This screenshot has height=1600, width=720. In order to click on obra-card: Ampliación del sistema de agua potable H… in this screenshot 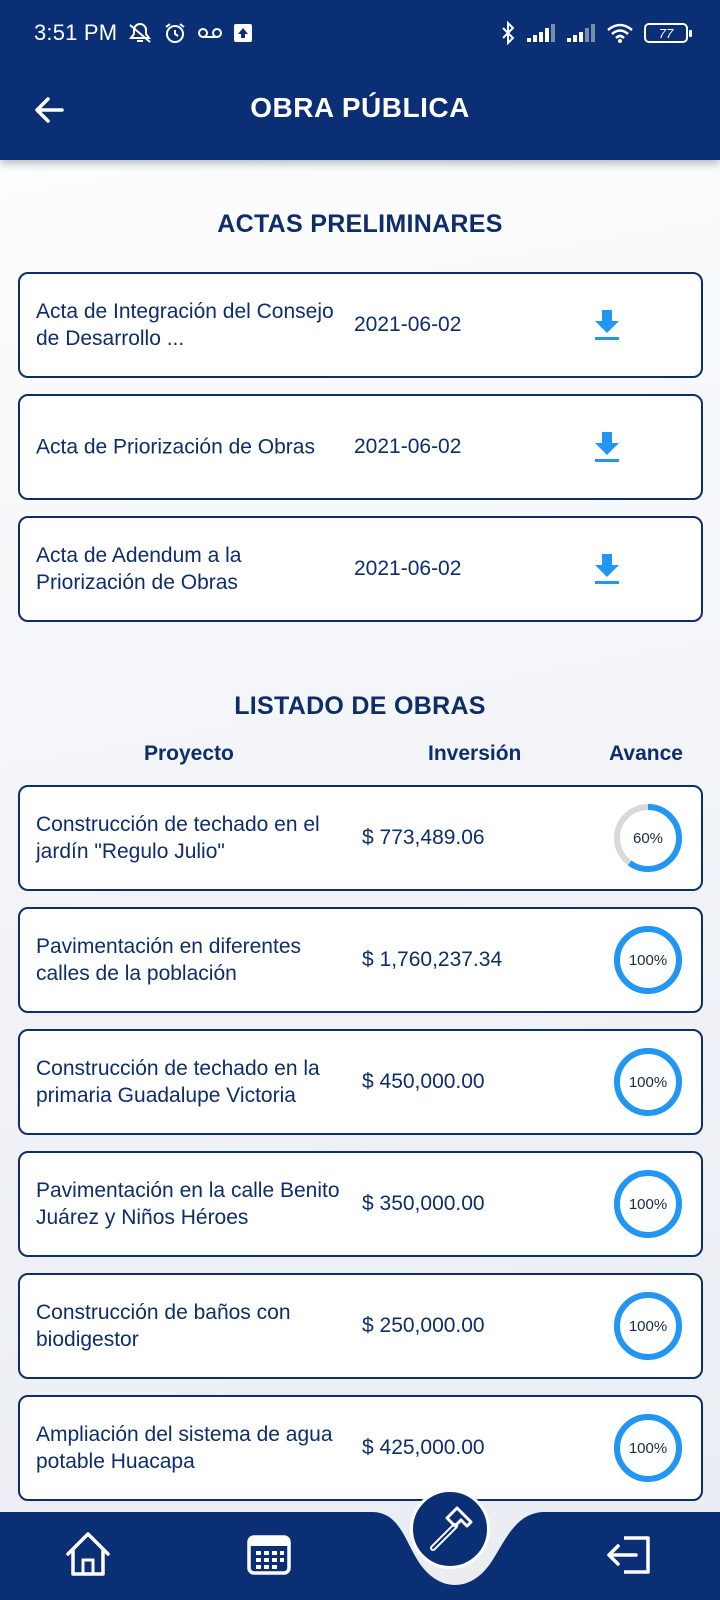, I will do `click(360, 1448)`.